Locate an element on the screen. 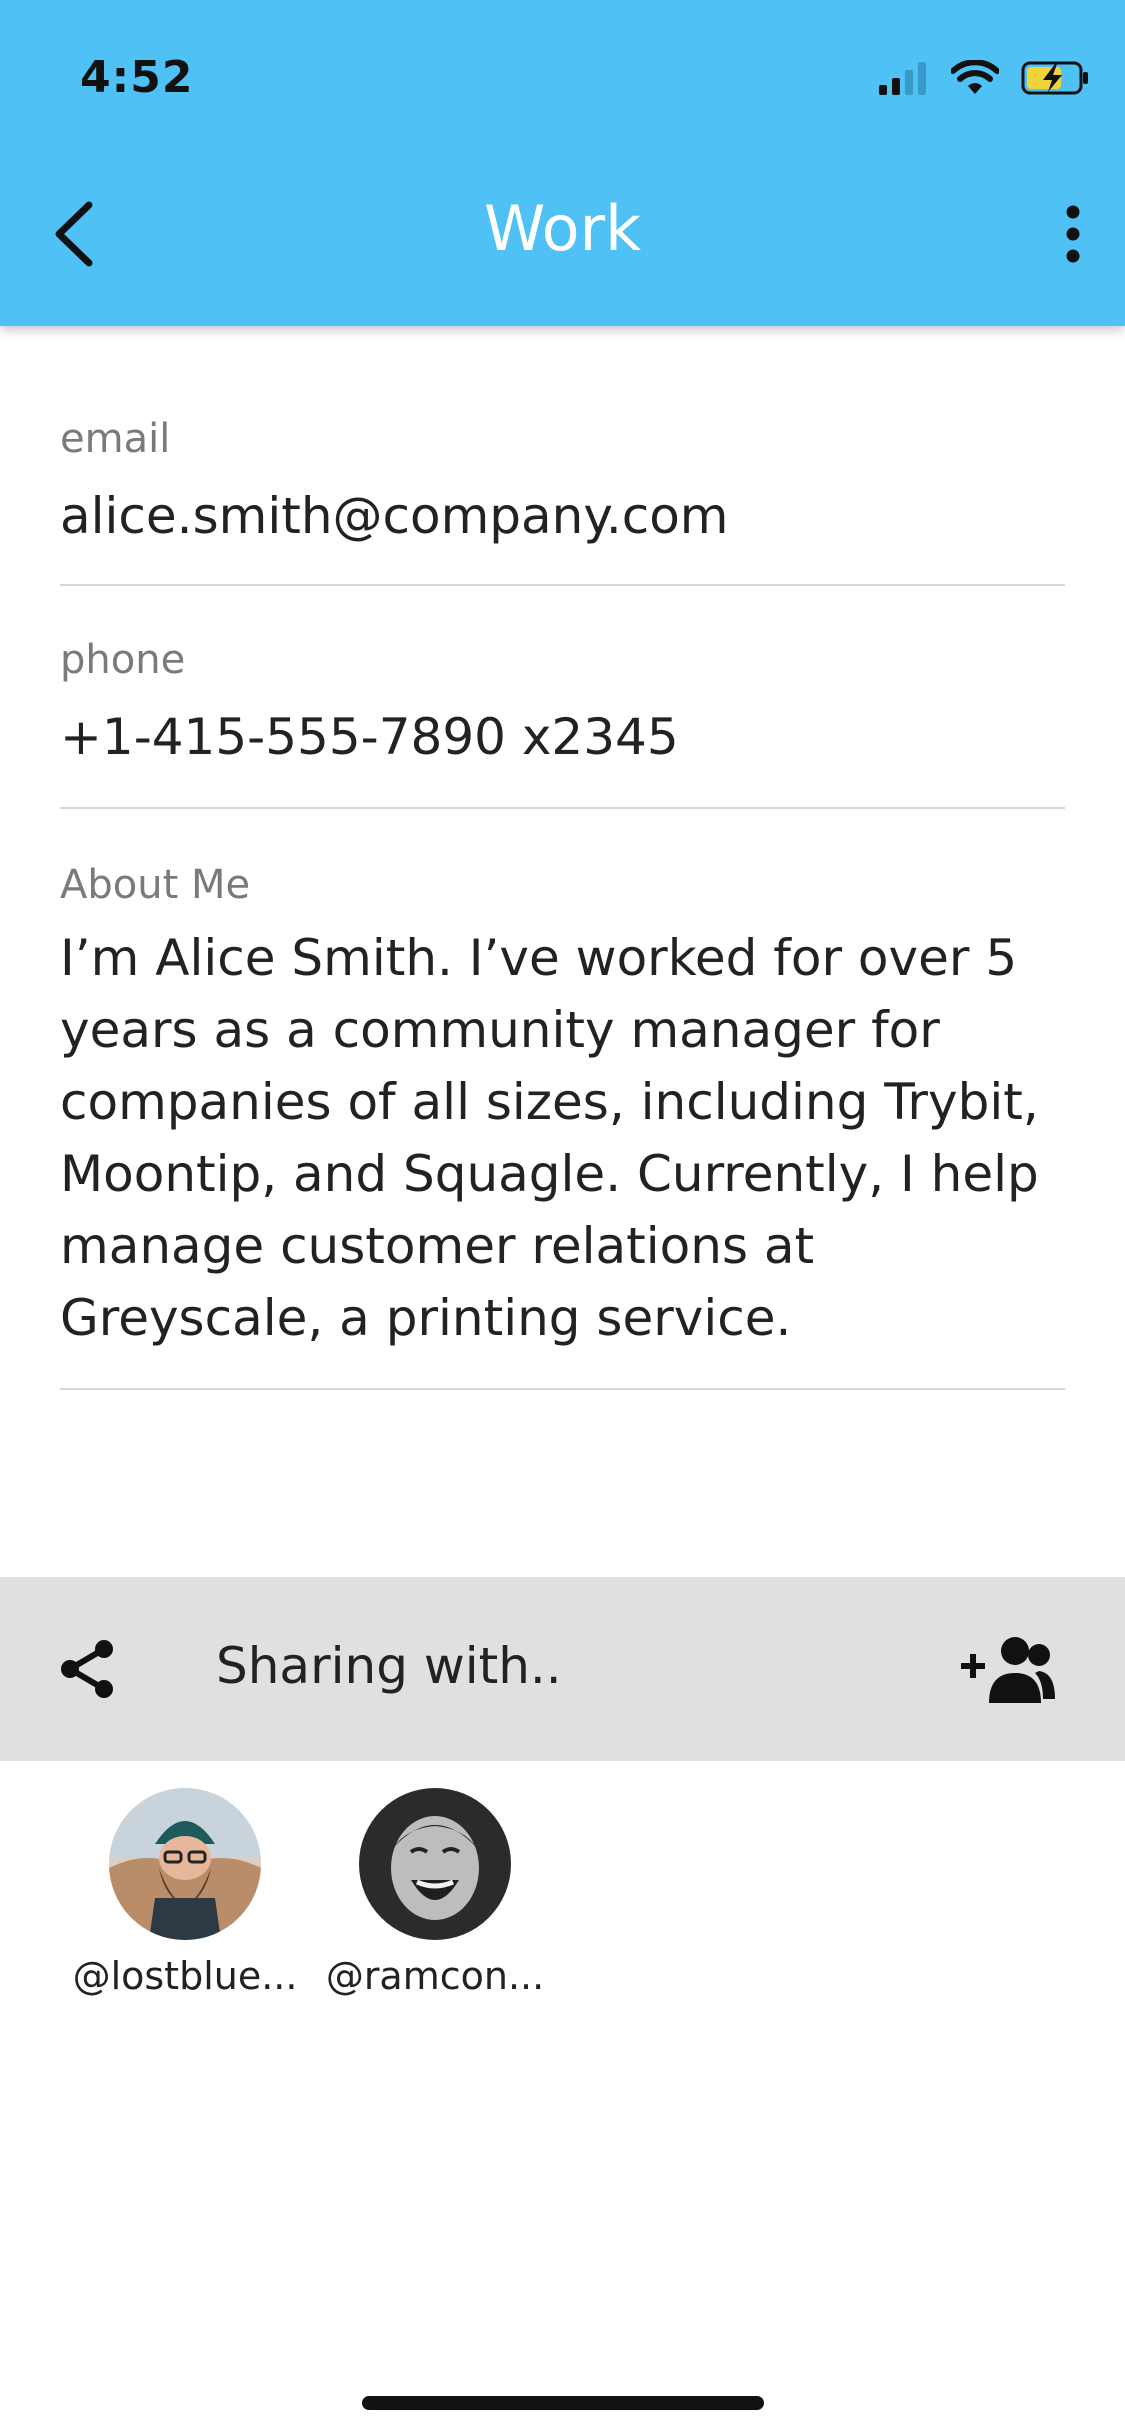  sharing-label: Sharing with.. is located at coordinates (389, 1666).